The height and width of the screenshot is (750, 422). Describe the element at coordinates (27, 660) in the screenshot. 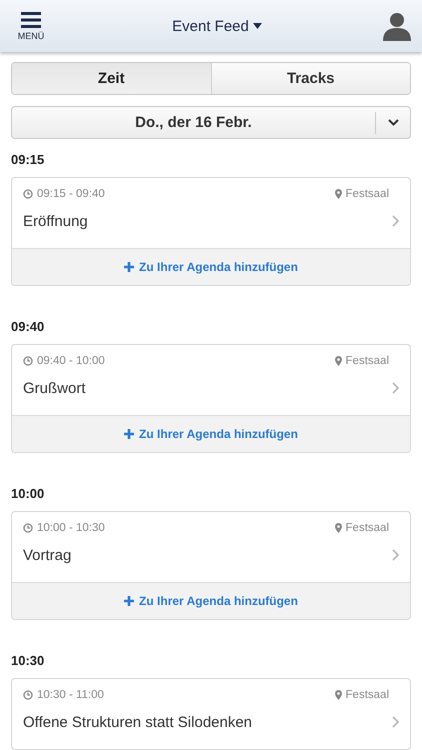

I see `time-heading: 10:30` at that location.